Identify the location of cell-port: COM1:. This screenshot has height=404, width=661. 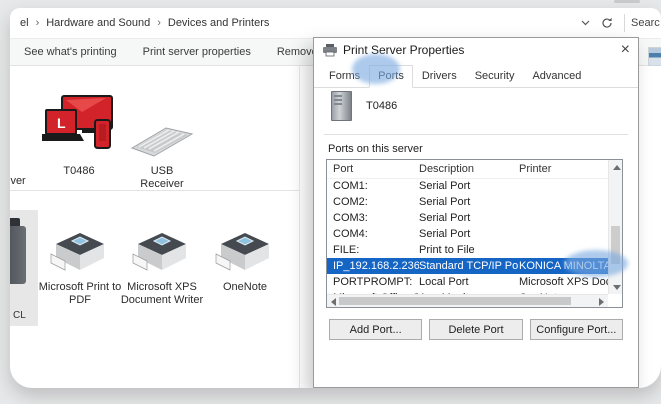
(350, 186).